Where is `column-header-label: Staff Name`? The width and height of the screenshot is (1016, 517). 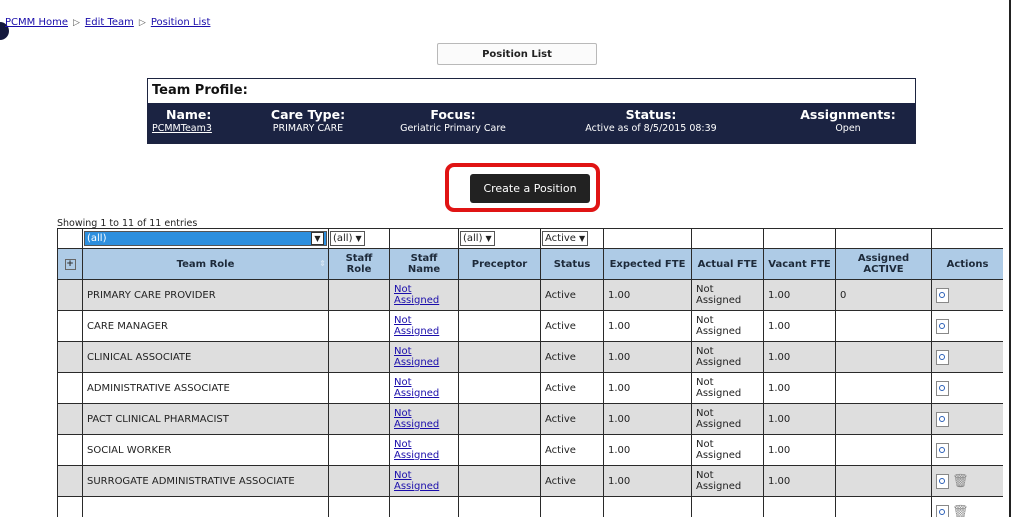
column-header-label: Staff Name is located at coordinates (424, 264).